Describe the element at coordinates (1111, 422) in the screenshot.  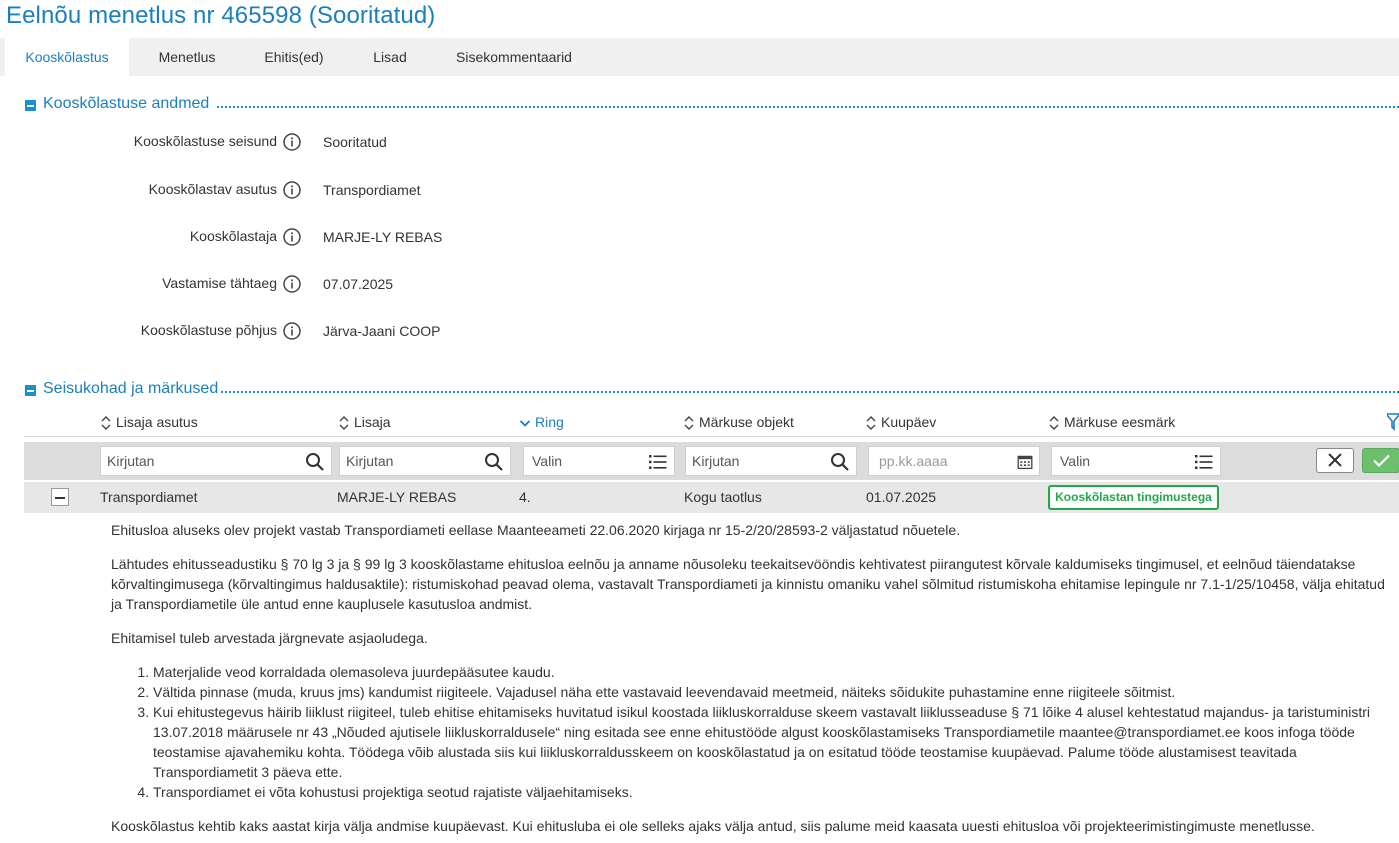
I see `column-markuse-eesmark: Märkuse eesmärk` at that location.